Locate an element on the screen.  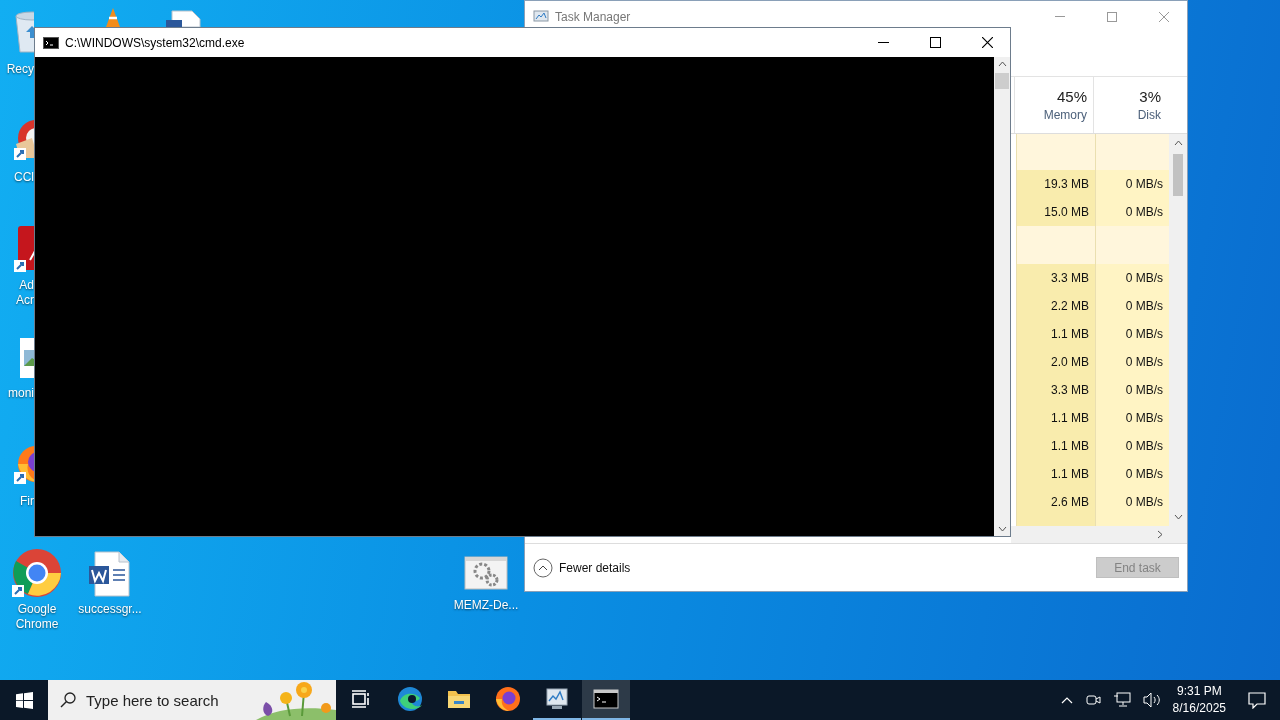
desktop-icon-label: Google Chrome is located at coordinates (37, 617).